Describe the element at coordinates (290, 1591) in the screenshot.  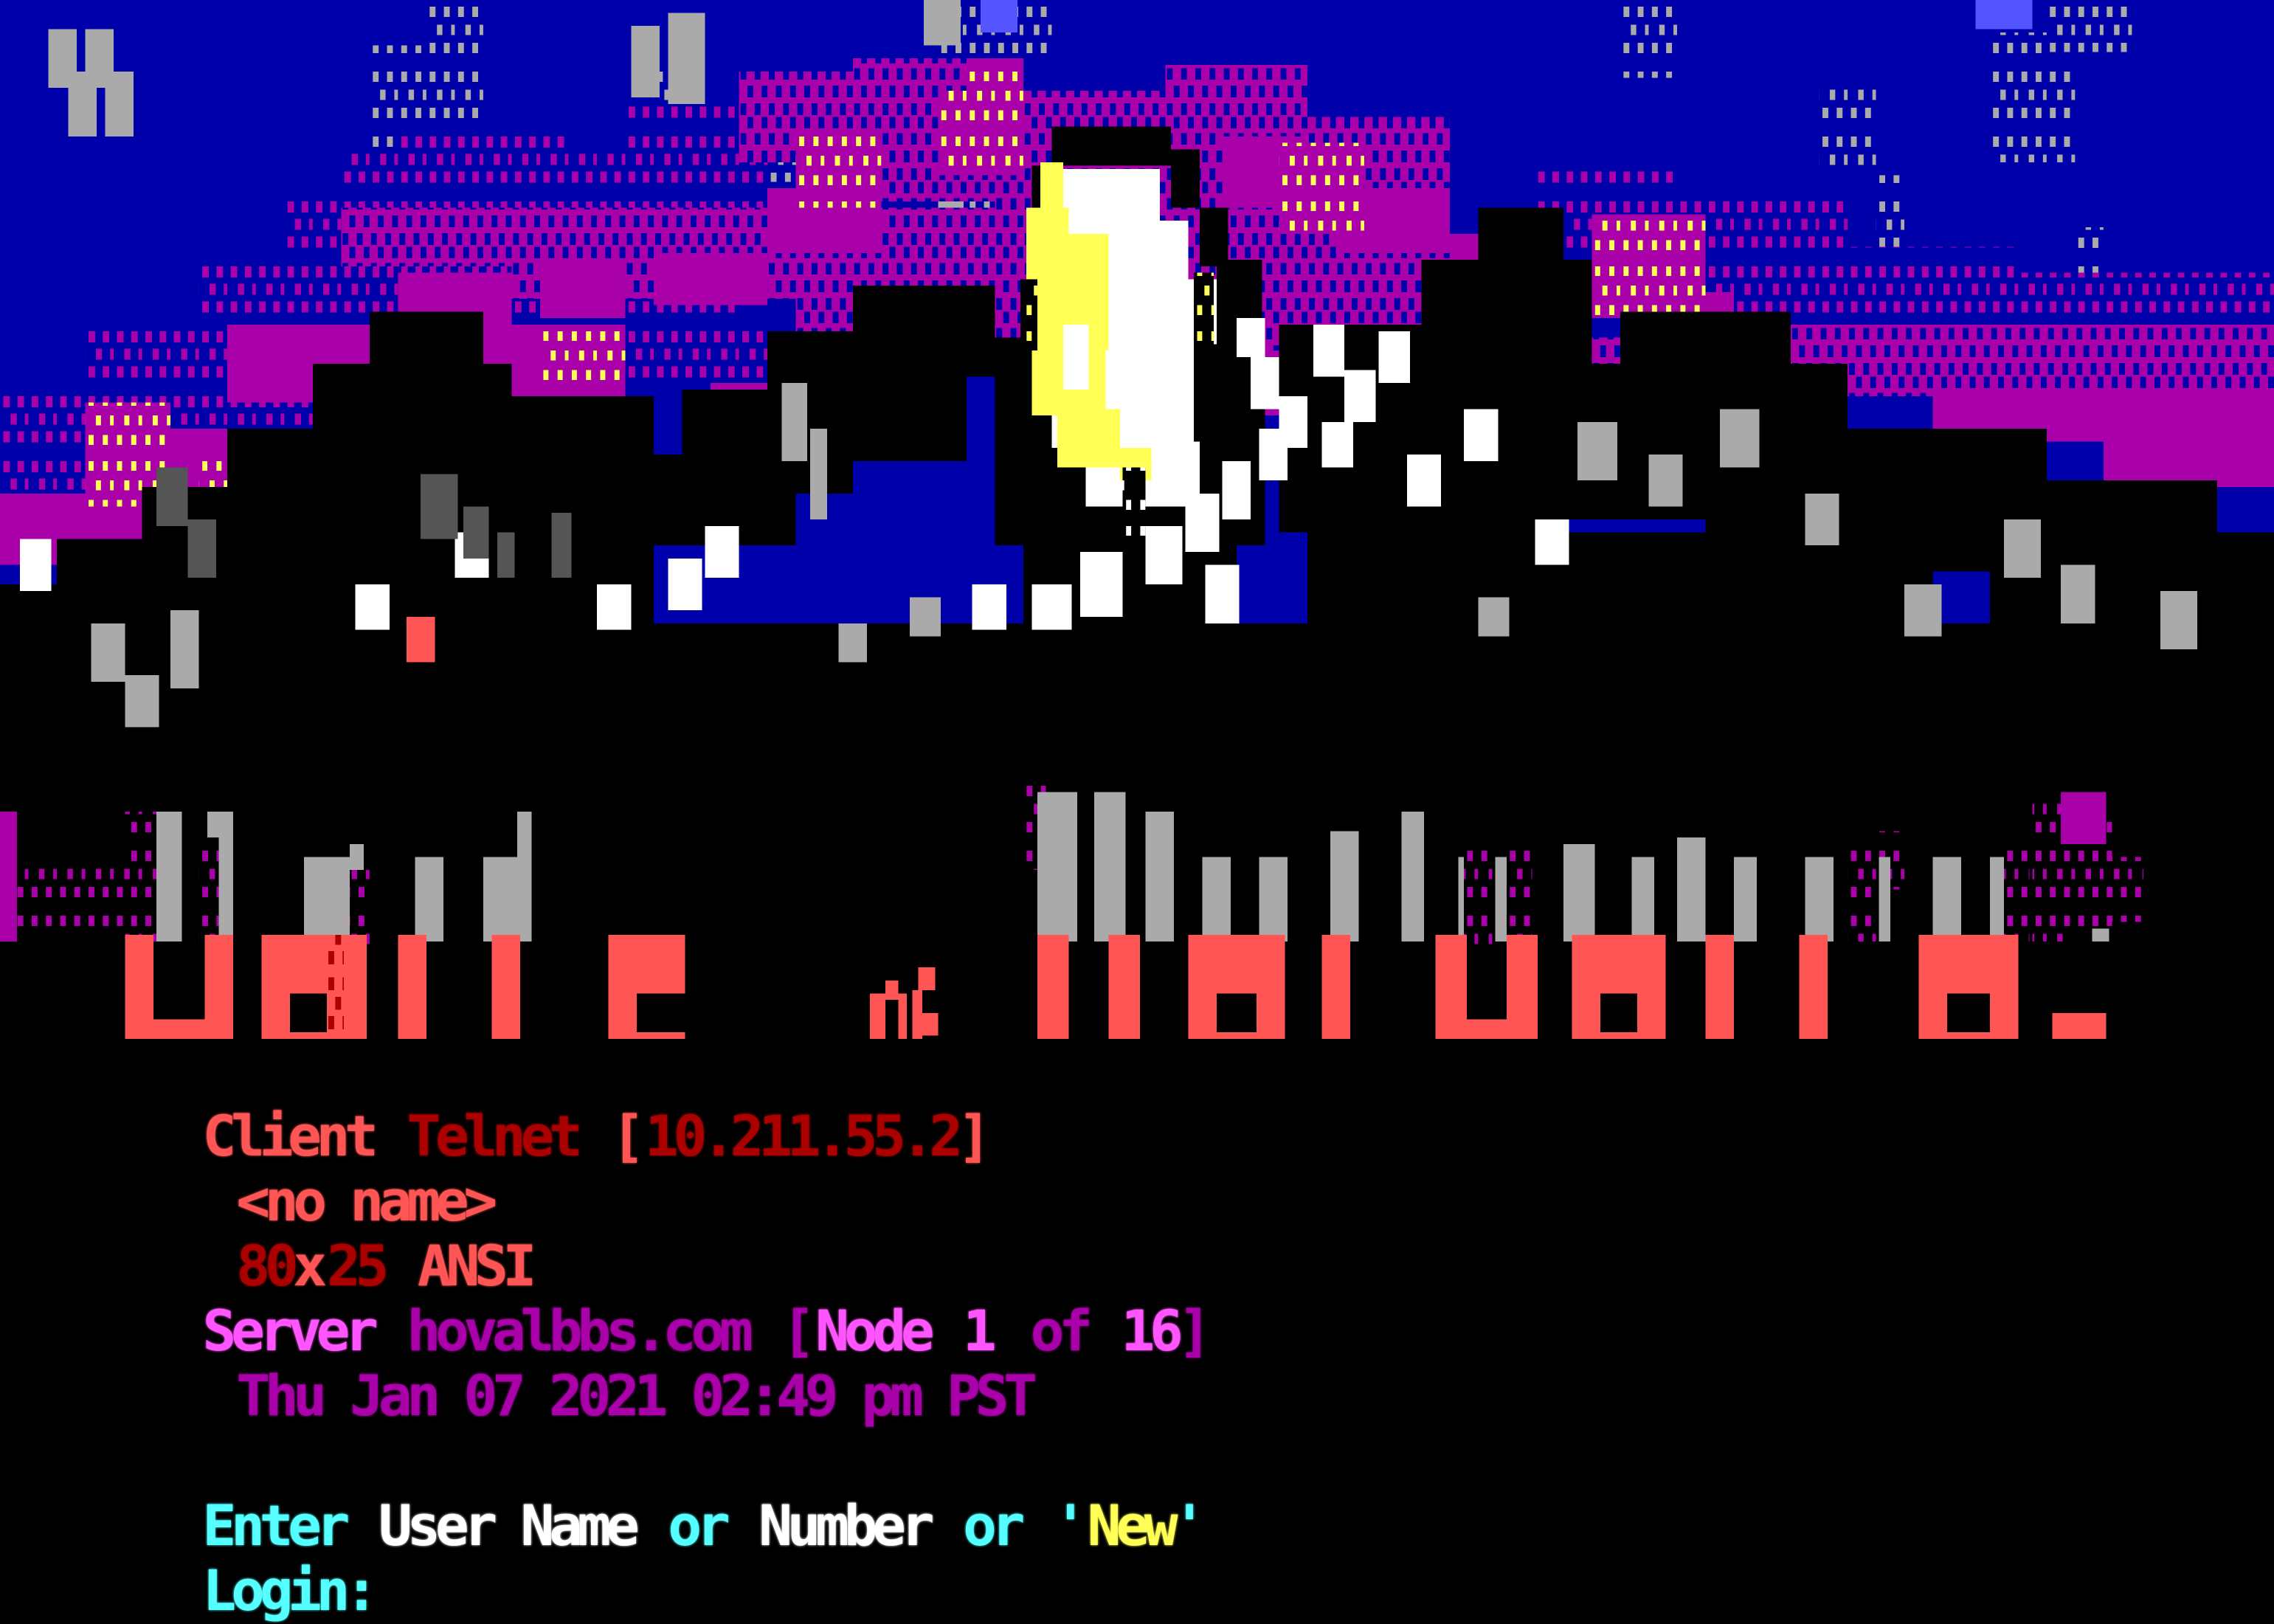
I see `login-label: Login:` at that location.